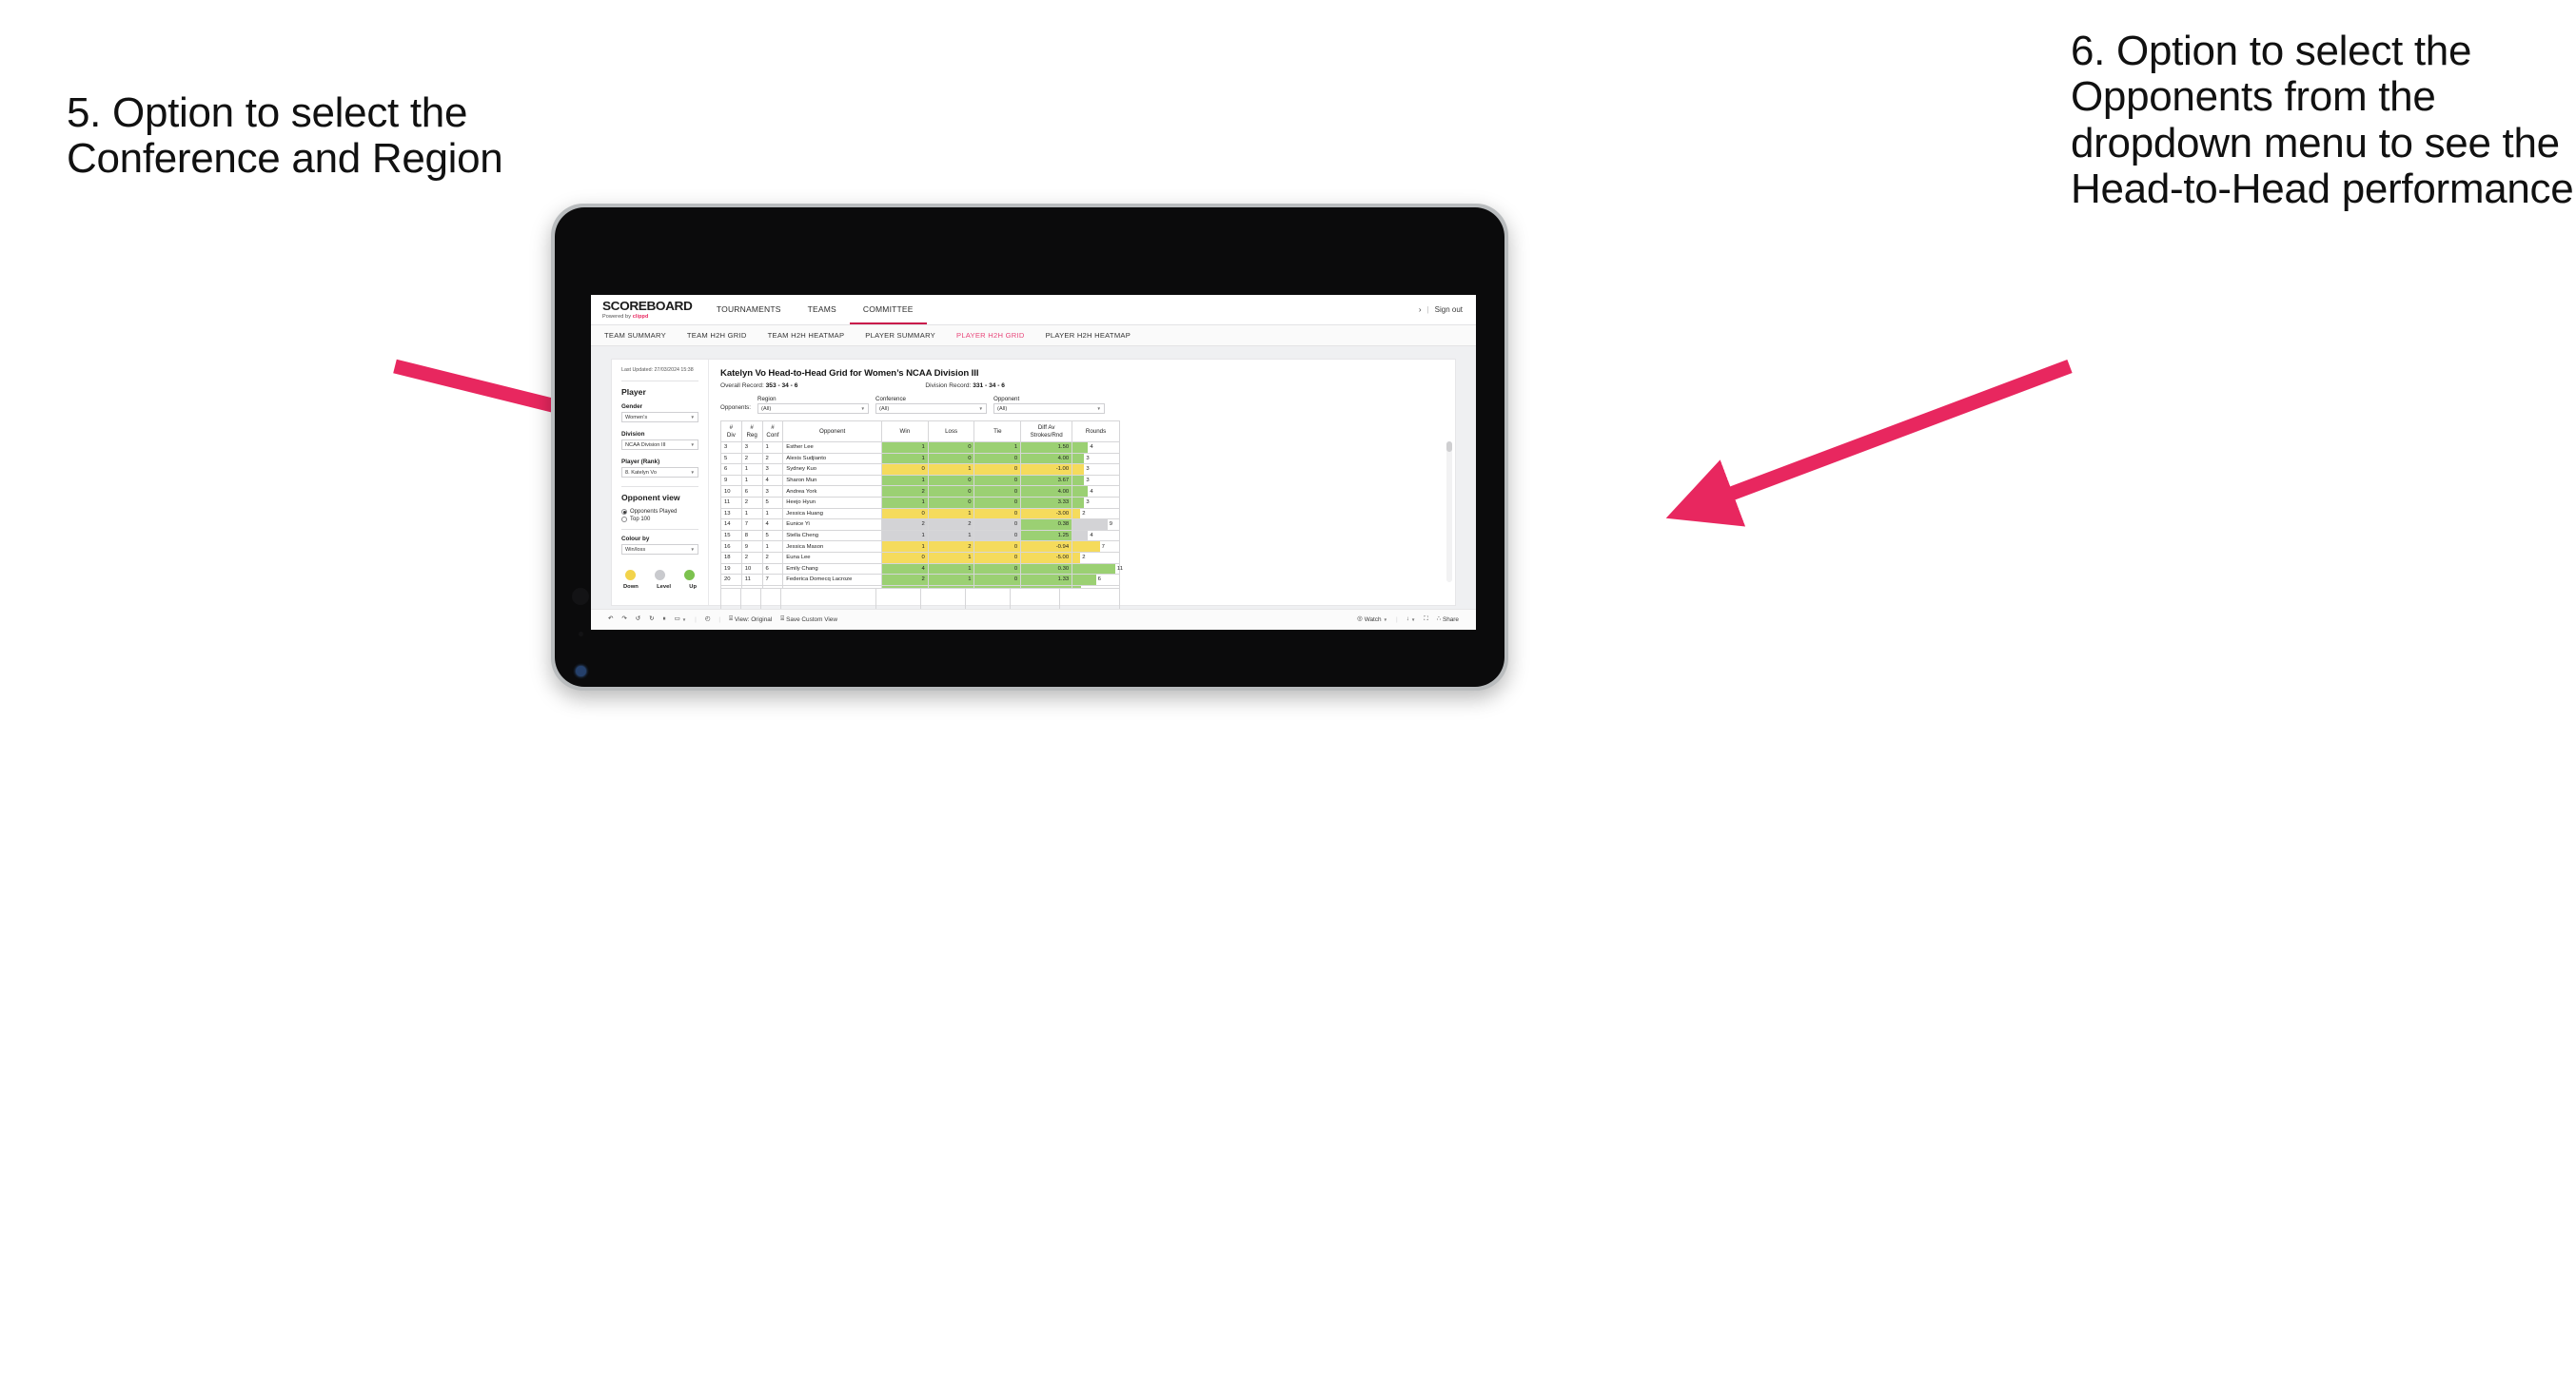  Describe the element at coordinates (731, 447) in the screenshot. I see `cell-div: 3` at that location.